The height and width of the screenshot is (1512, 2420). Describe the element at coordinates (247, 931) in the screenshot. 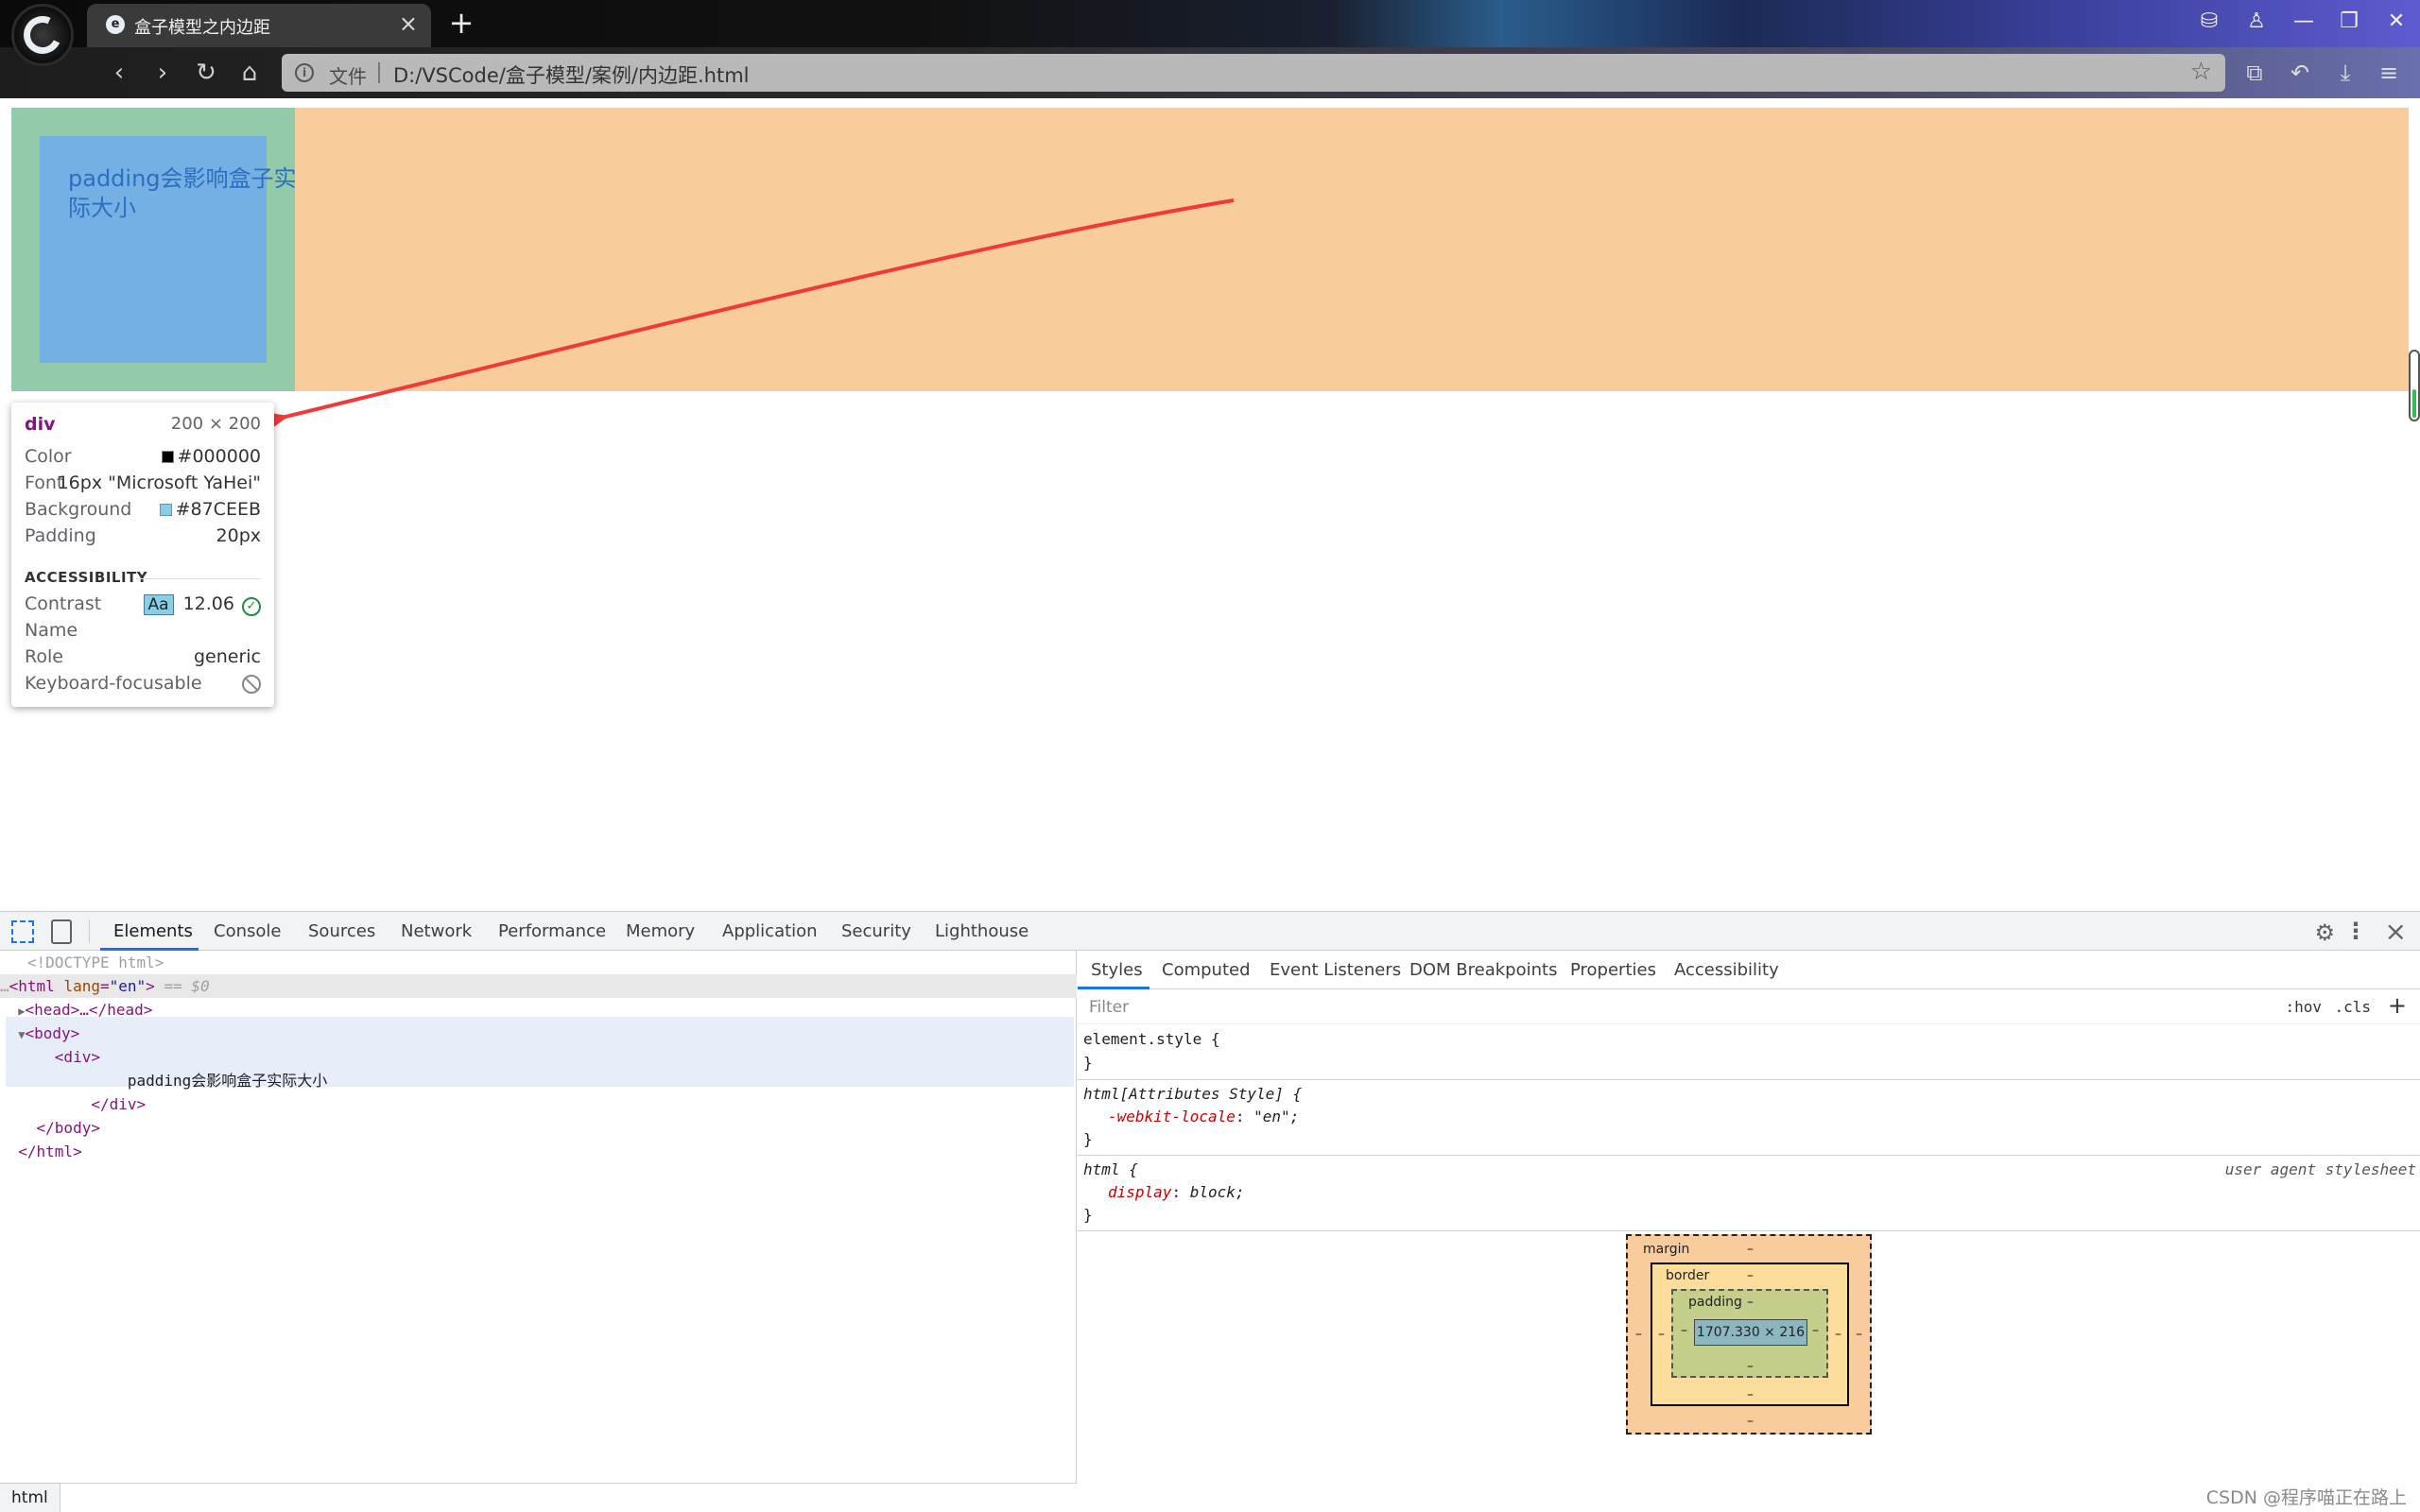

I see `tab-console: Console` at that location.